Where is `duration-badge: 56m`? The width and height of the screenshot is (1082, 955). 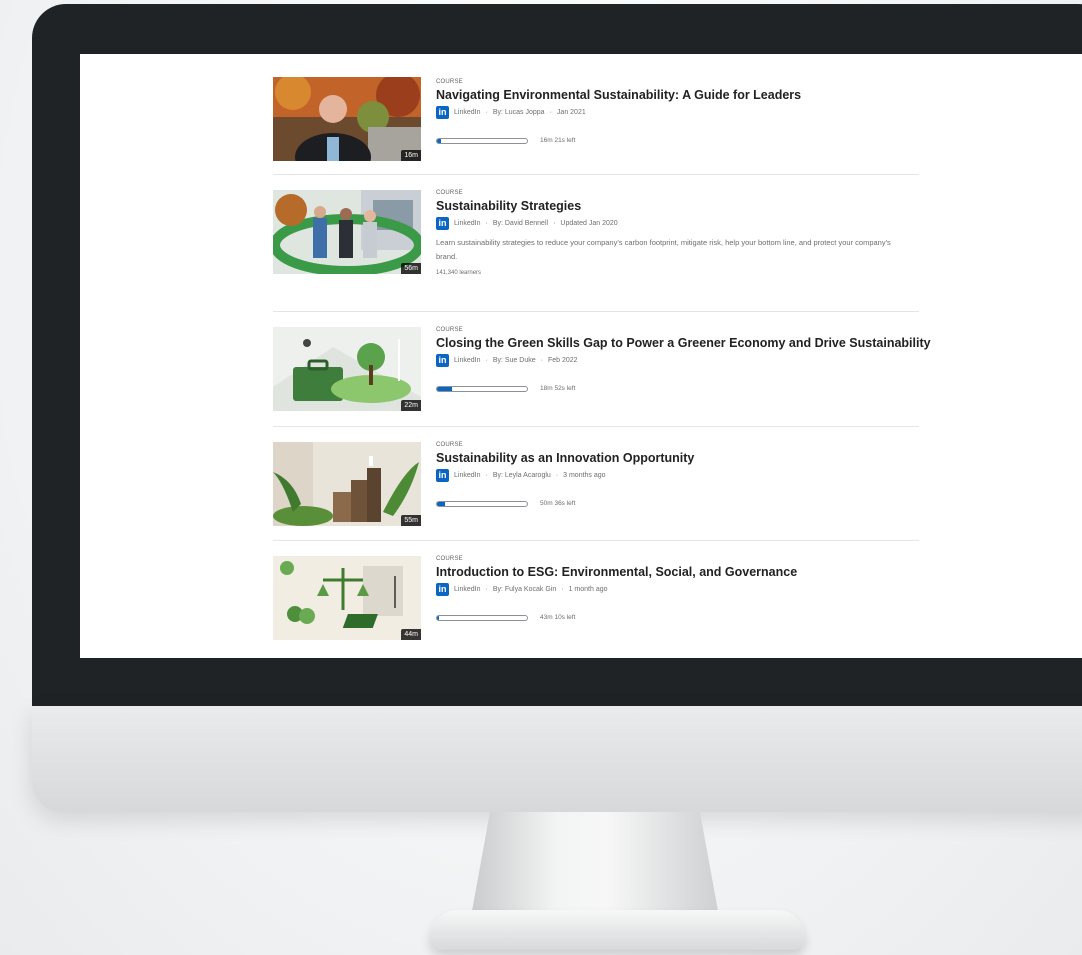
duration-badge: 56m is located at coordinates (411, 268).